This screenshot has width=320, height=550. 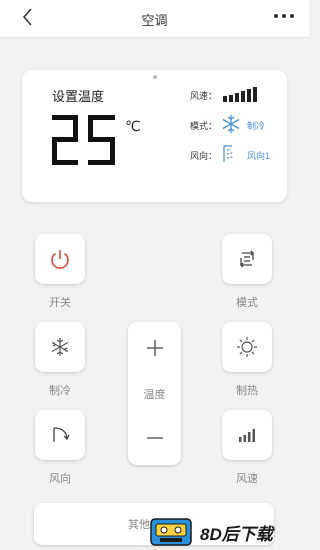 I want to click on mode-label-btn: 模式, so click(x=247, y=303).